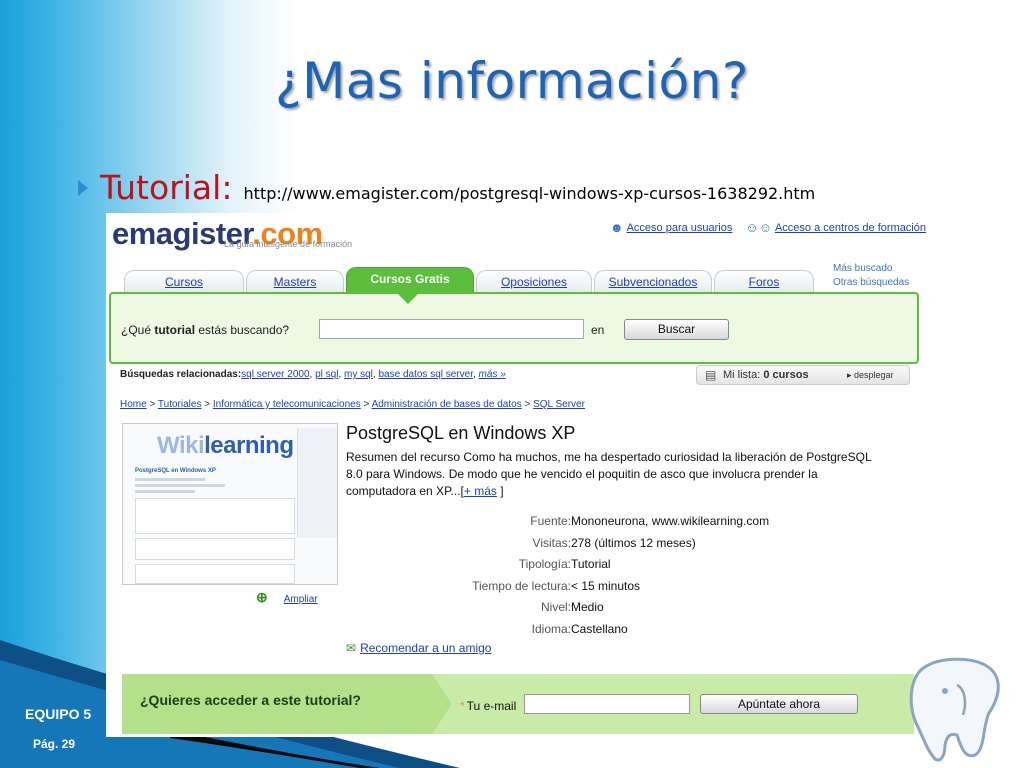 This screenshot has width=1024, height=768. What do you see at coordinates (779, 704) in the screenshot?
I see `signup-button: Apúntate ahora` at bounding box center [779, 704].